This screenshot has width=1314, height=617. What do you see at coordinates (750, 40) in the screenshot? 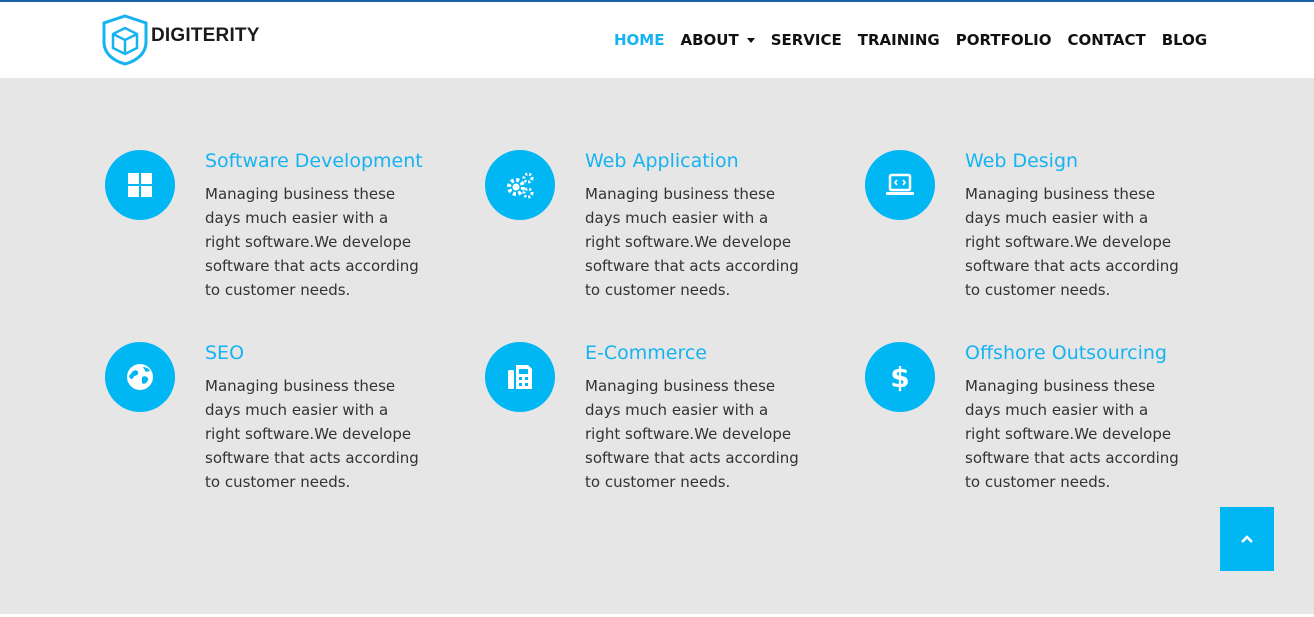
I see `caret-down-icon` at bounding box center [750, 40].